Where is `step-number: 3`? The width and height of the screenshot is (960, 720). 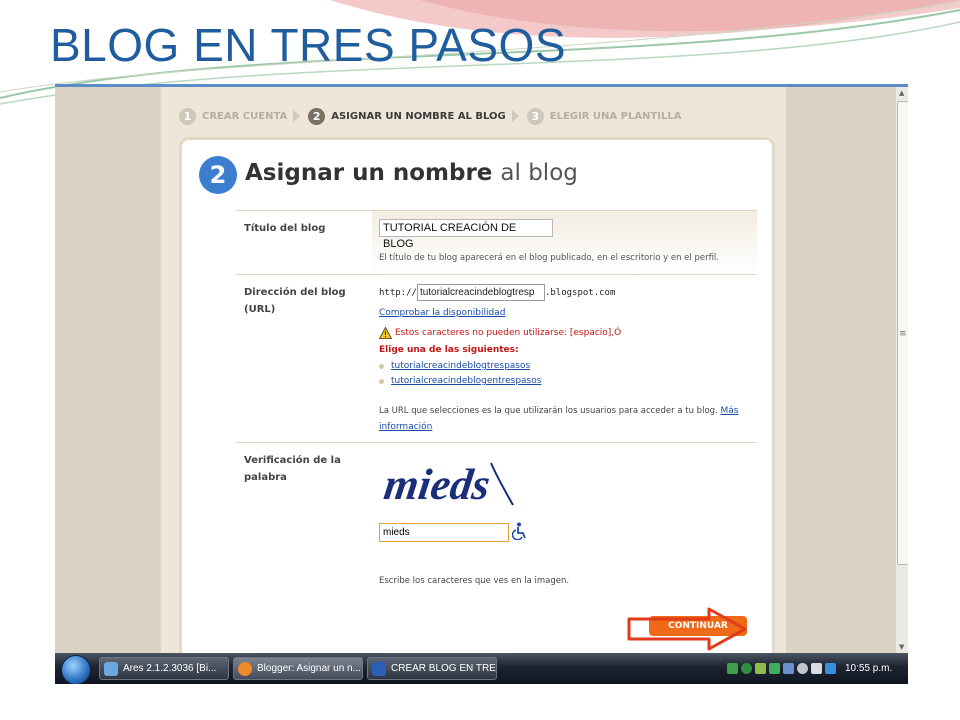 step-number: 3 is located at coordinates (535, 116).